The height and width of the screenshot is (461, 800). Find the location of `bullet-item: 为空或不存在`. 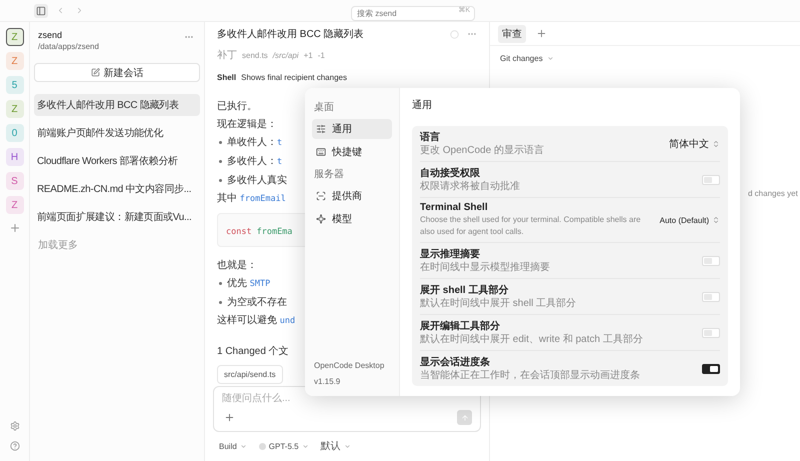

bullet-item: 为空或不存在 is located at coordinates (252, 302).